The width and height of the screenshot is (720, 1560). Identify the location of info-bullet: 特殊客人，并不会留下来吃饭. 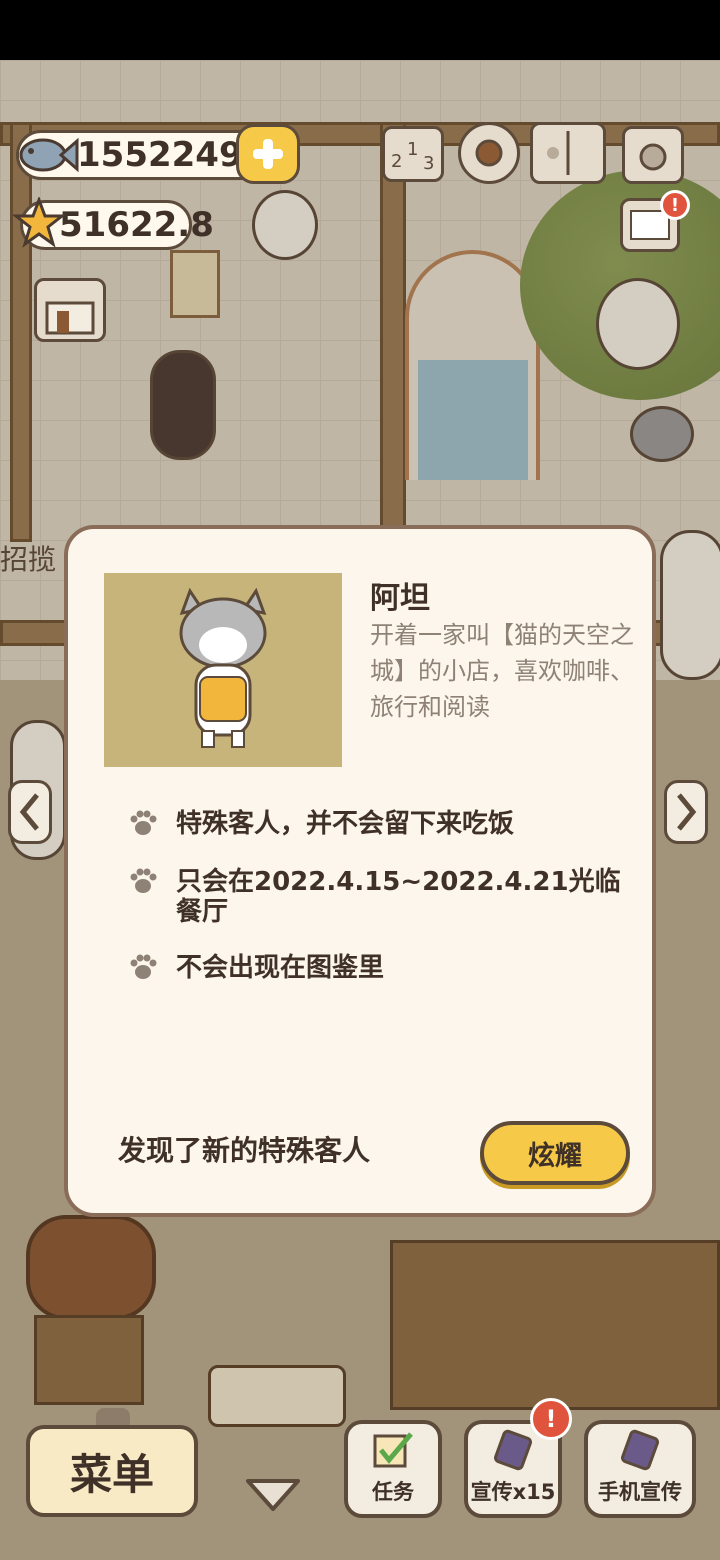
(375, 824).